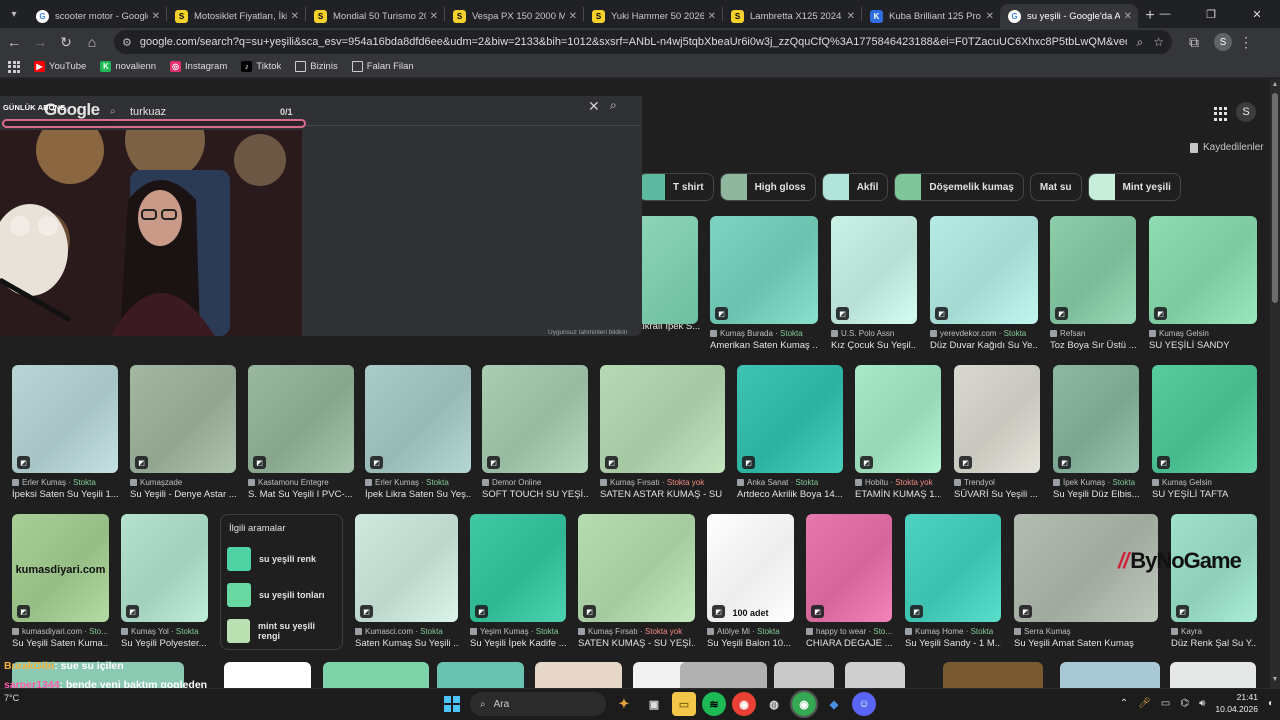 The image size is (1280, 720). I want to click on search-page-icon: ⌕, so click(1140, 42).